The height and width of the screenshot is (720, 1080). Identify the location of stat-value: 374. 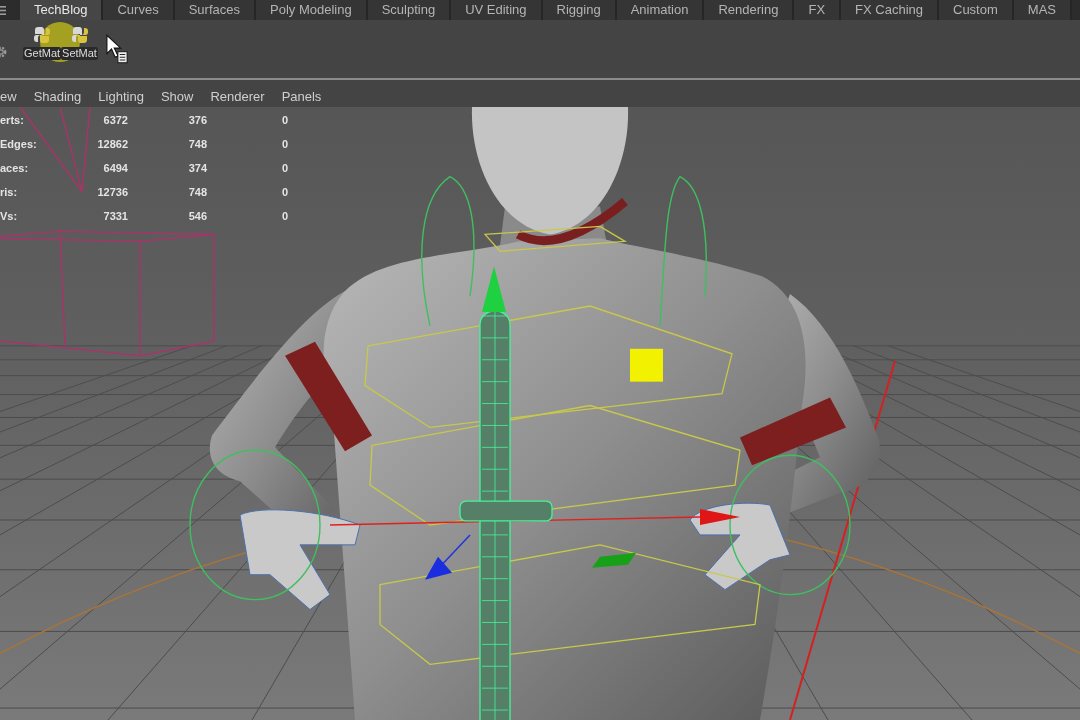
(197, 168).